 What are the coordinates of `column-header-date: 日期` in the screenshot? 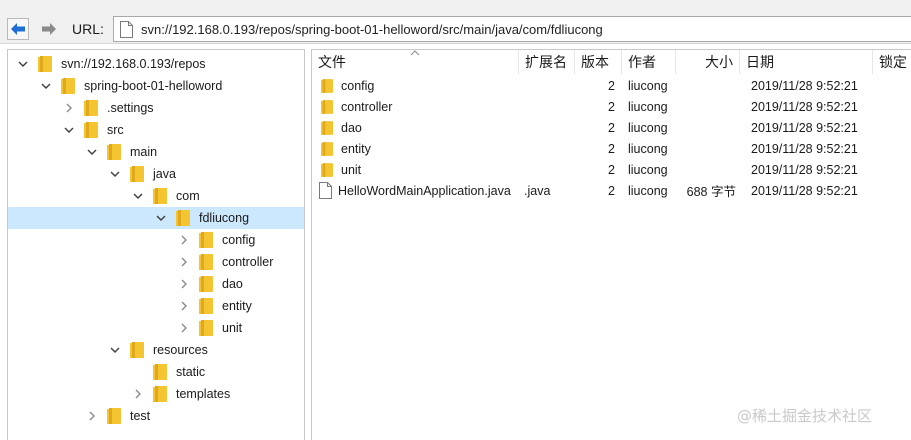 It's located at (806, 62).